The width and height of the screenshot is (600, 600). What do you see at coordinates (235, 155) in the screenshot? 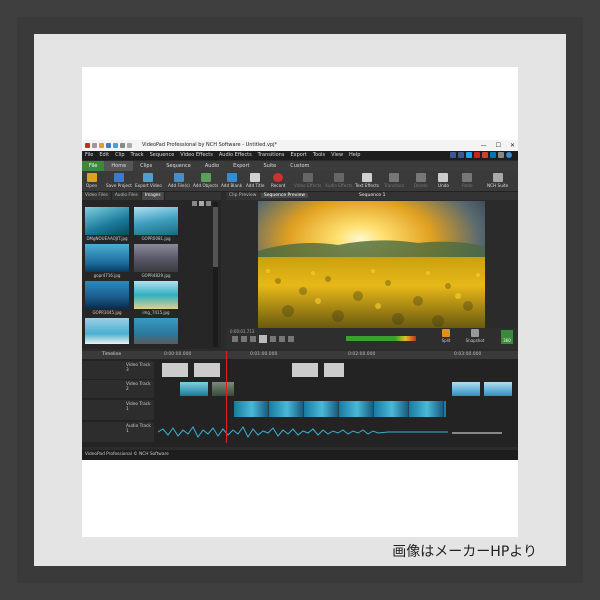
I see `menu-audio-effects: Audio Effects` at bounding box center [235, 155].